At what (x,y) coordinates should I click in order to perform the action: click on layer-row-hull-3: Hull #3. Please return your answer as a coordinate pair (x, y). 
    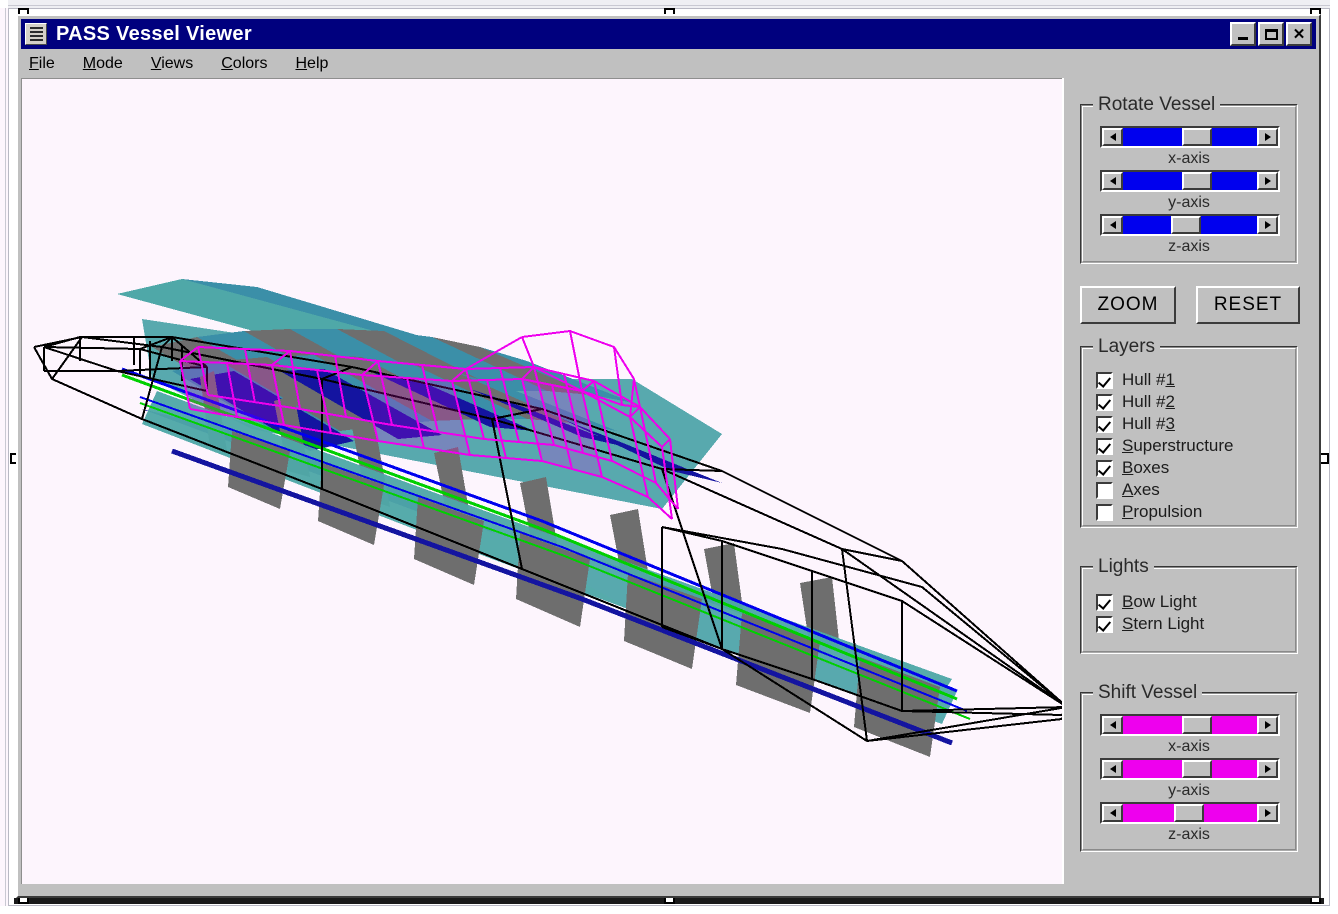
    Looking at the image, I should click on (1135, 424).